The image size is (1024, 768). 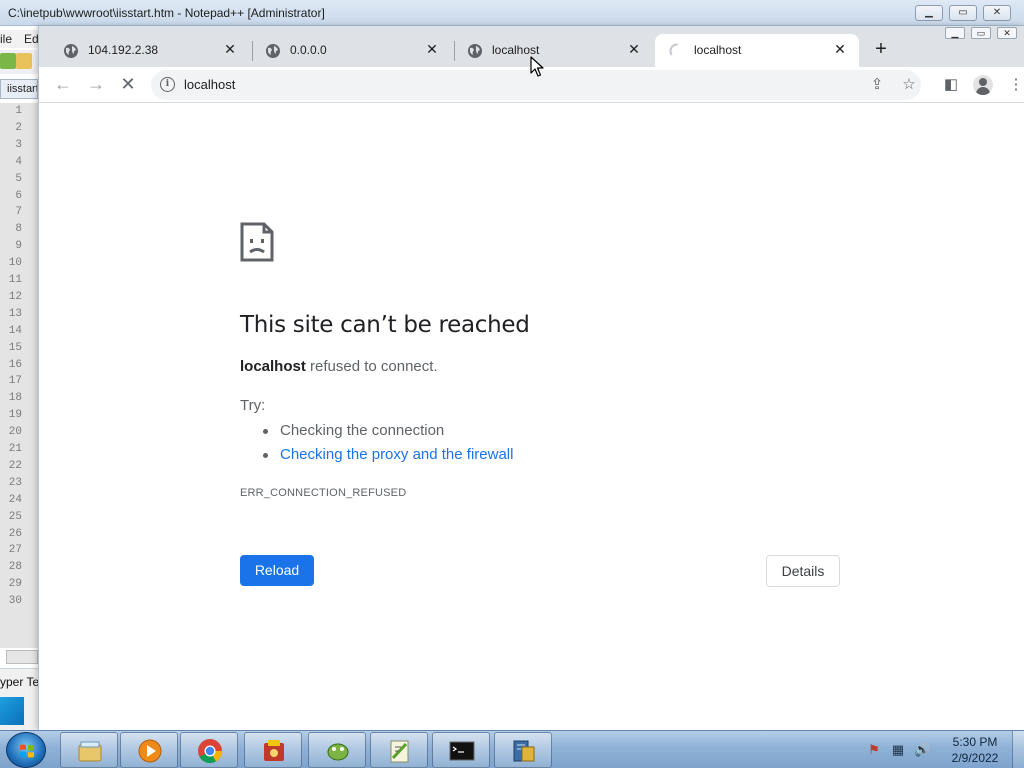 I want to click on stop-loading-icon: ✕, so click(x=128, y=85).